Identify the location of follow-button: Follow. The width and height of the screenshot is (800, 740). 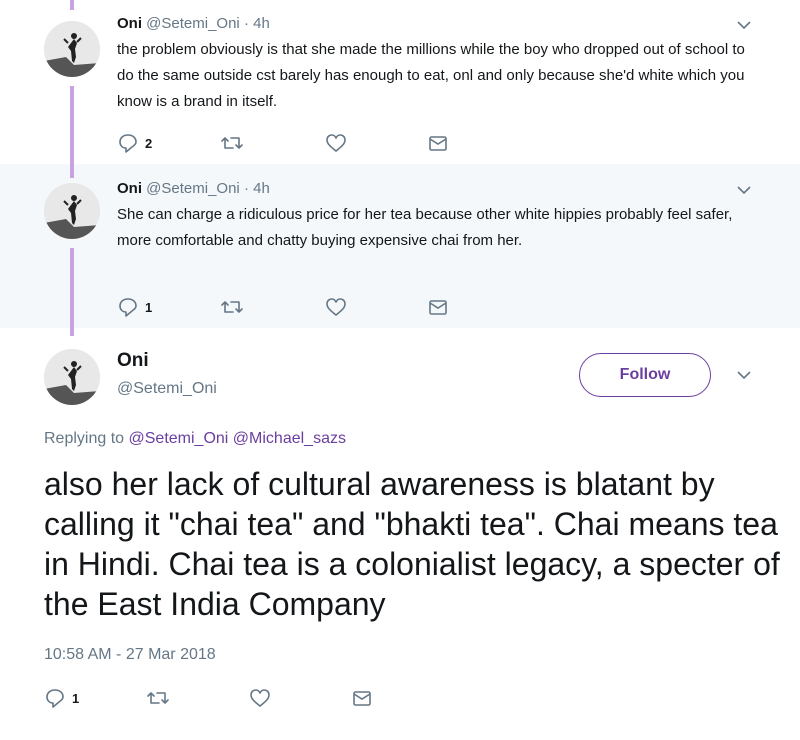
(645, 375).